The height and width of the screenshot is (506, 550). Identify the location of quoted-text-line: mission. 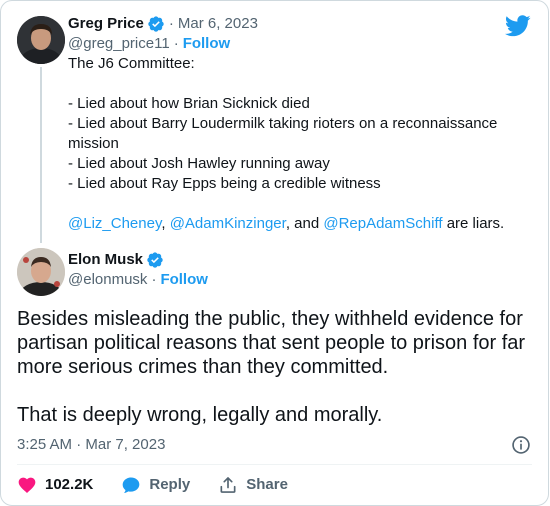
(93, 143).